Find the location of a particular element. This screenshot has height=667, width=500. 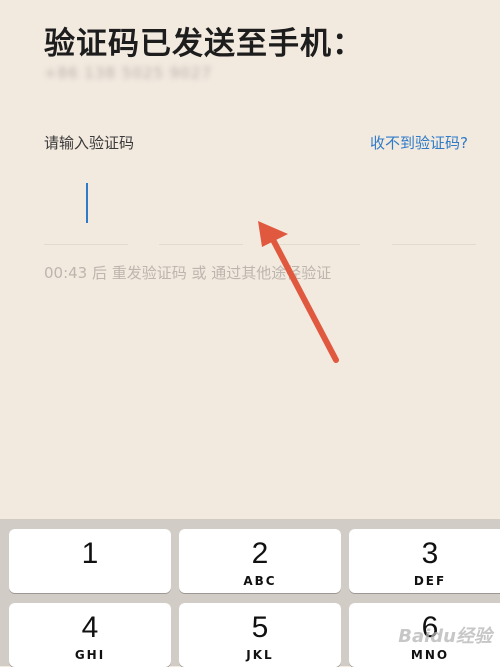

phone-number: +86 138 5025 9027 is located at coordinates (128, 73).